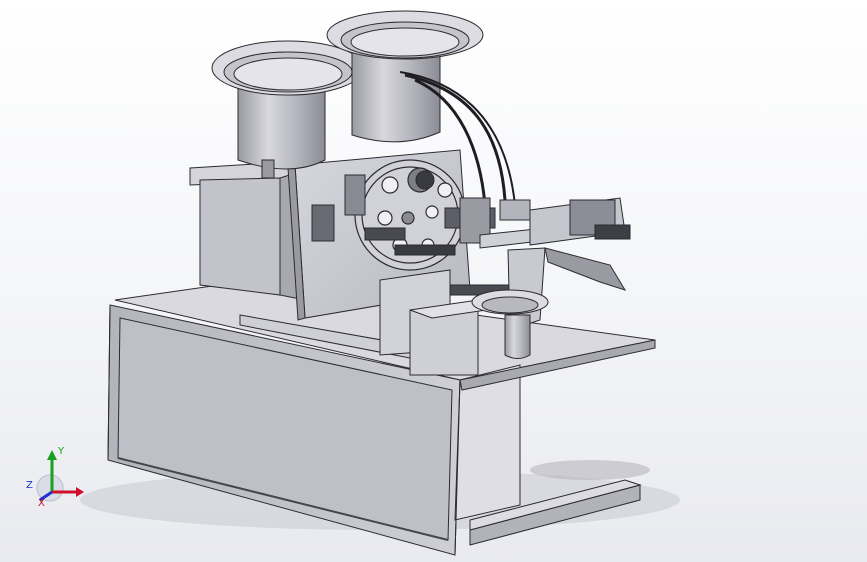 This screenshot has width=867, height=562. Describe the element at coordinates (29, 485) in the screenshot. I see `z-axis-label: Z` at that location.